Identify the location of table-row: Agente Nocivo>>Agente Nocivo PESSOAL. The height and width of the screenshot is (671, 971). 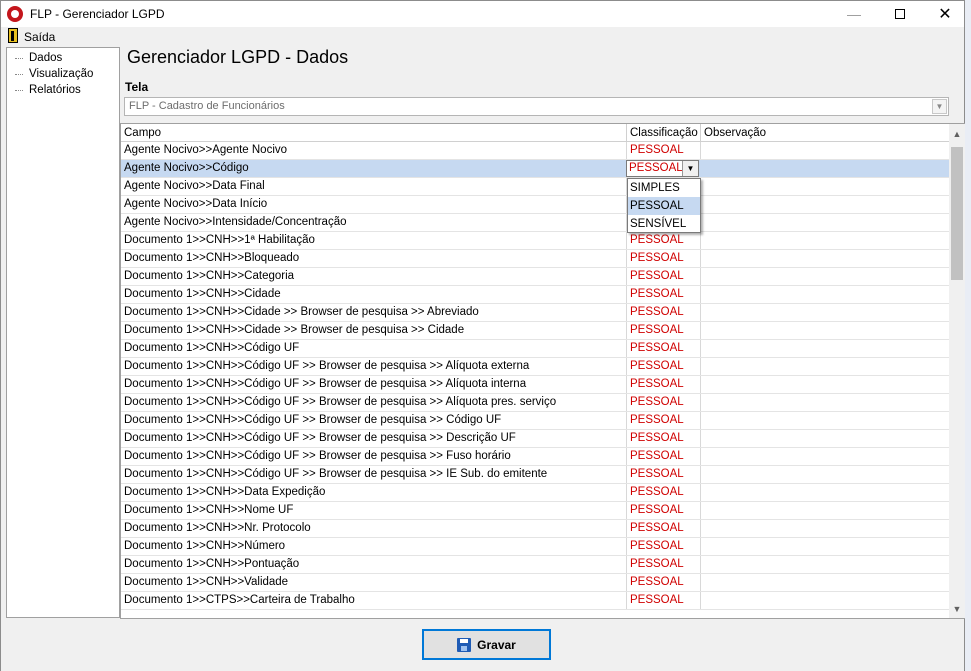
(535, 151).